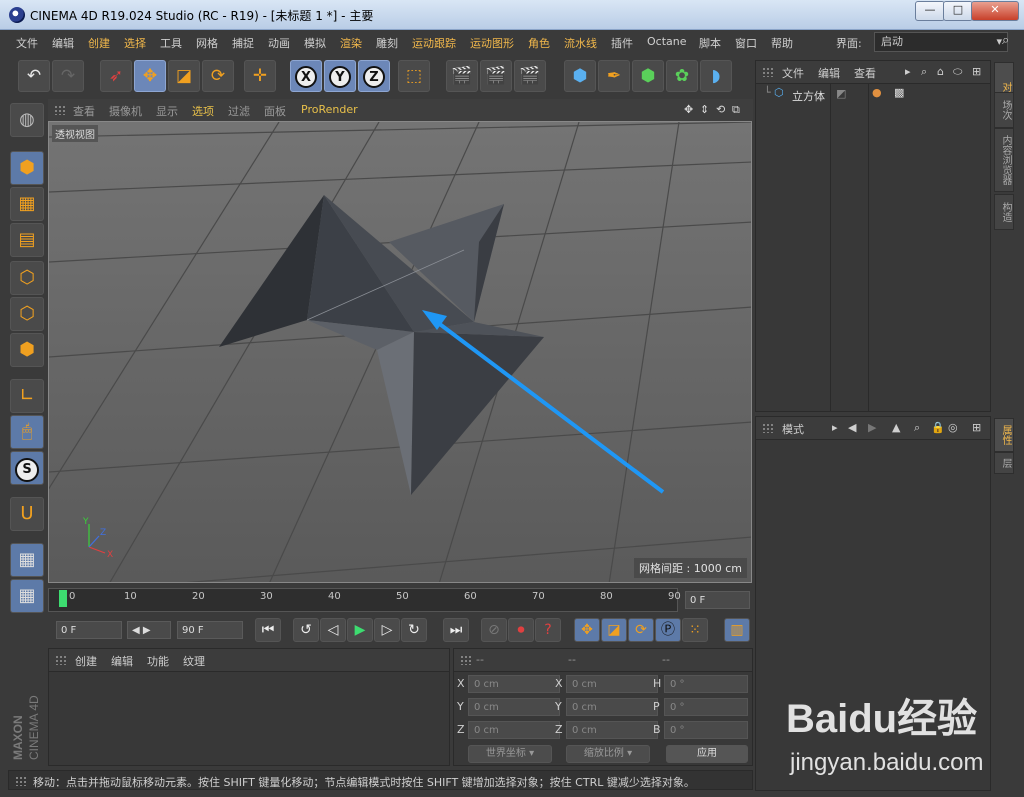 The image size is (1024, 797). Describe the element at coordinates (374, 76) in the screenshot. I see `z-axis-button: Z` at that location.